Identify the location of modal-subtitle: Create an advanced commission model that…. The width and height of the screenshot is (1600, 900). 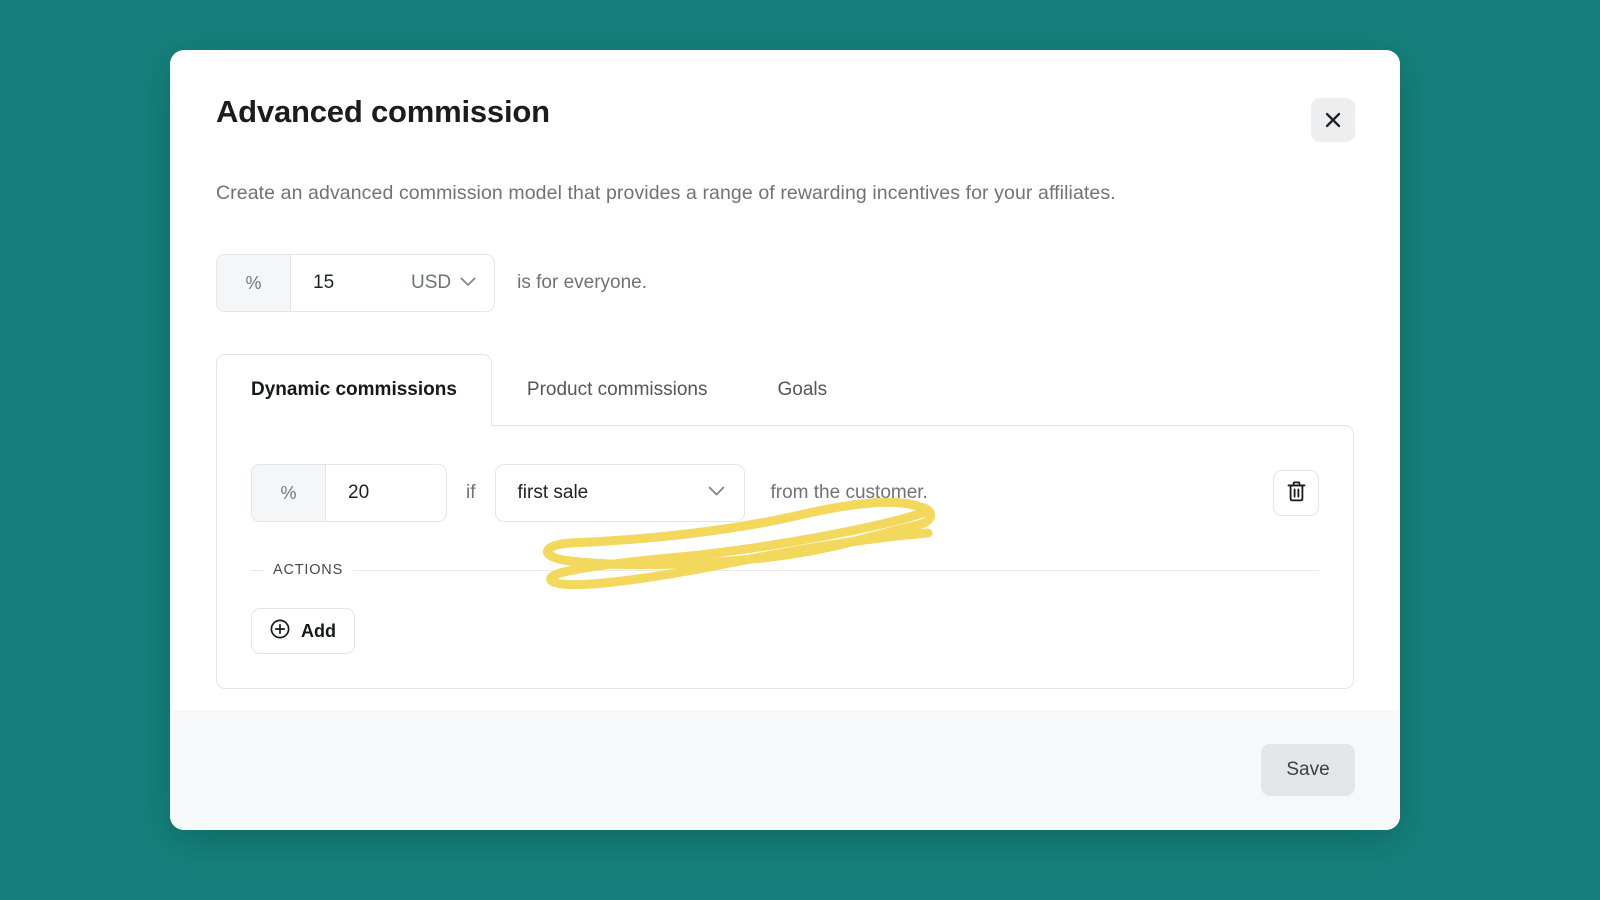
(666, 193).